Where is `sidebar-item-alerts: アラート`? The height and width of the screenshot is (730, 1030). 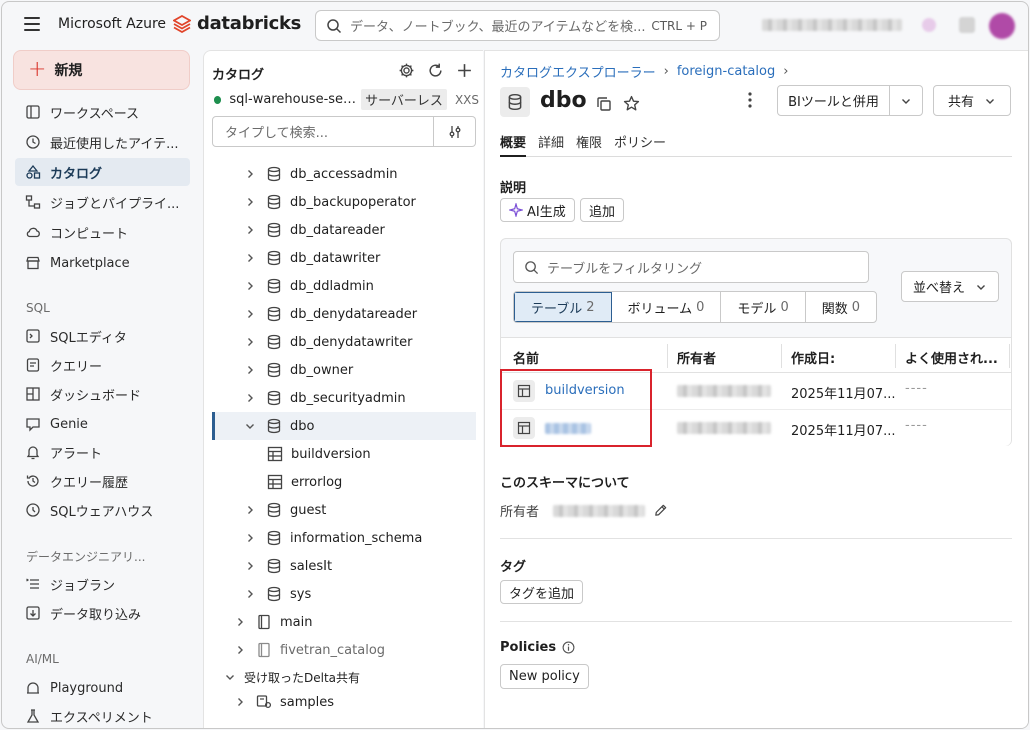 sidebar-item-alerts: アラート is located at coordinates (102, 452).